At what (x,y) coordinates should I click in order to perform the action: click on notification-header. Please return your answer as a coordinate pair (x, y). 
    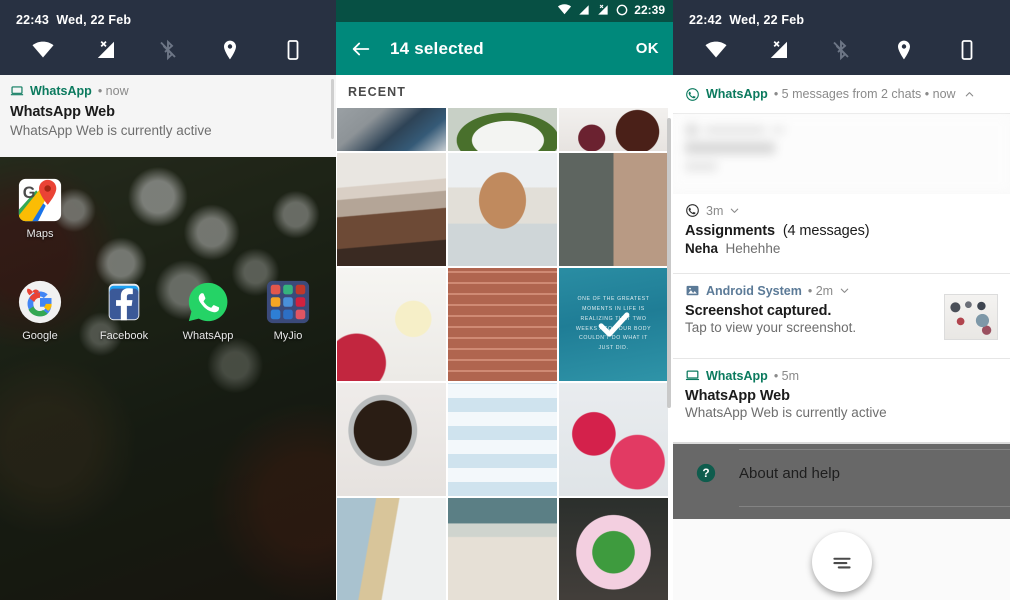
    Looking at the image, I should click on (841, 130).